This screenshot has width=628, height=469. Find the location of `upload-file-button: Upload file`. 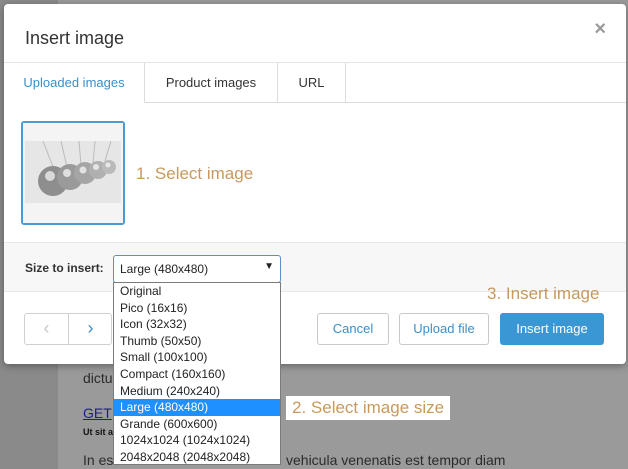

upload-file-button: Upload file is located at coordinates (444, 329).